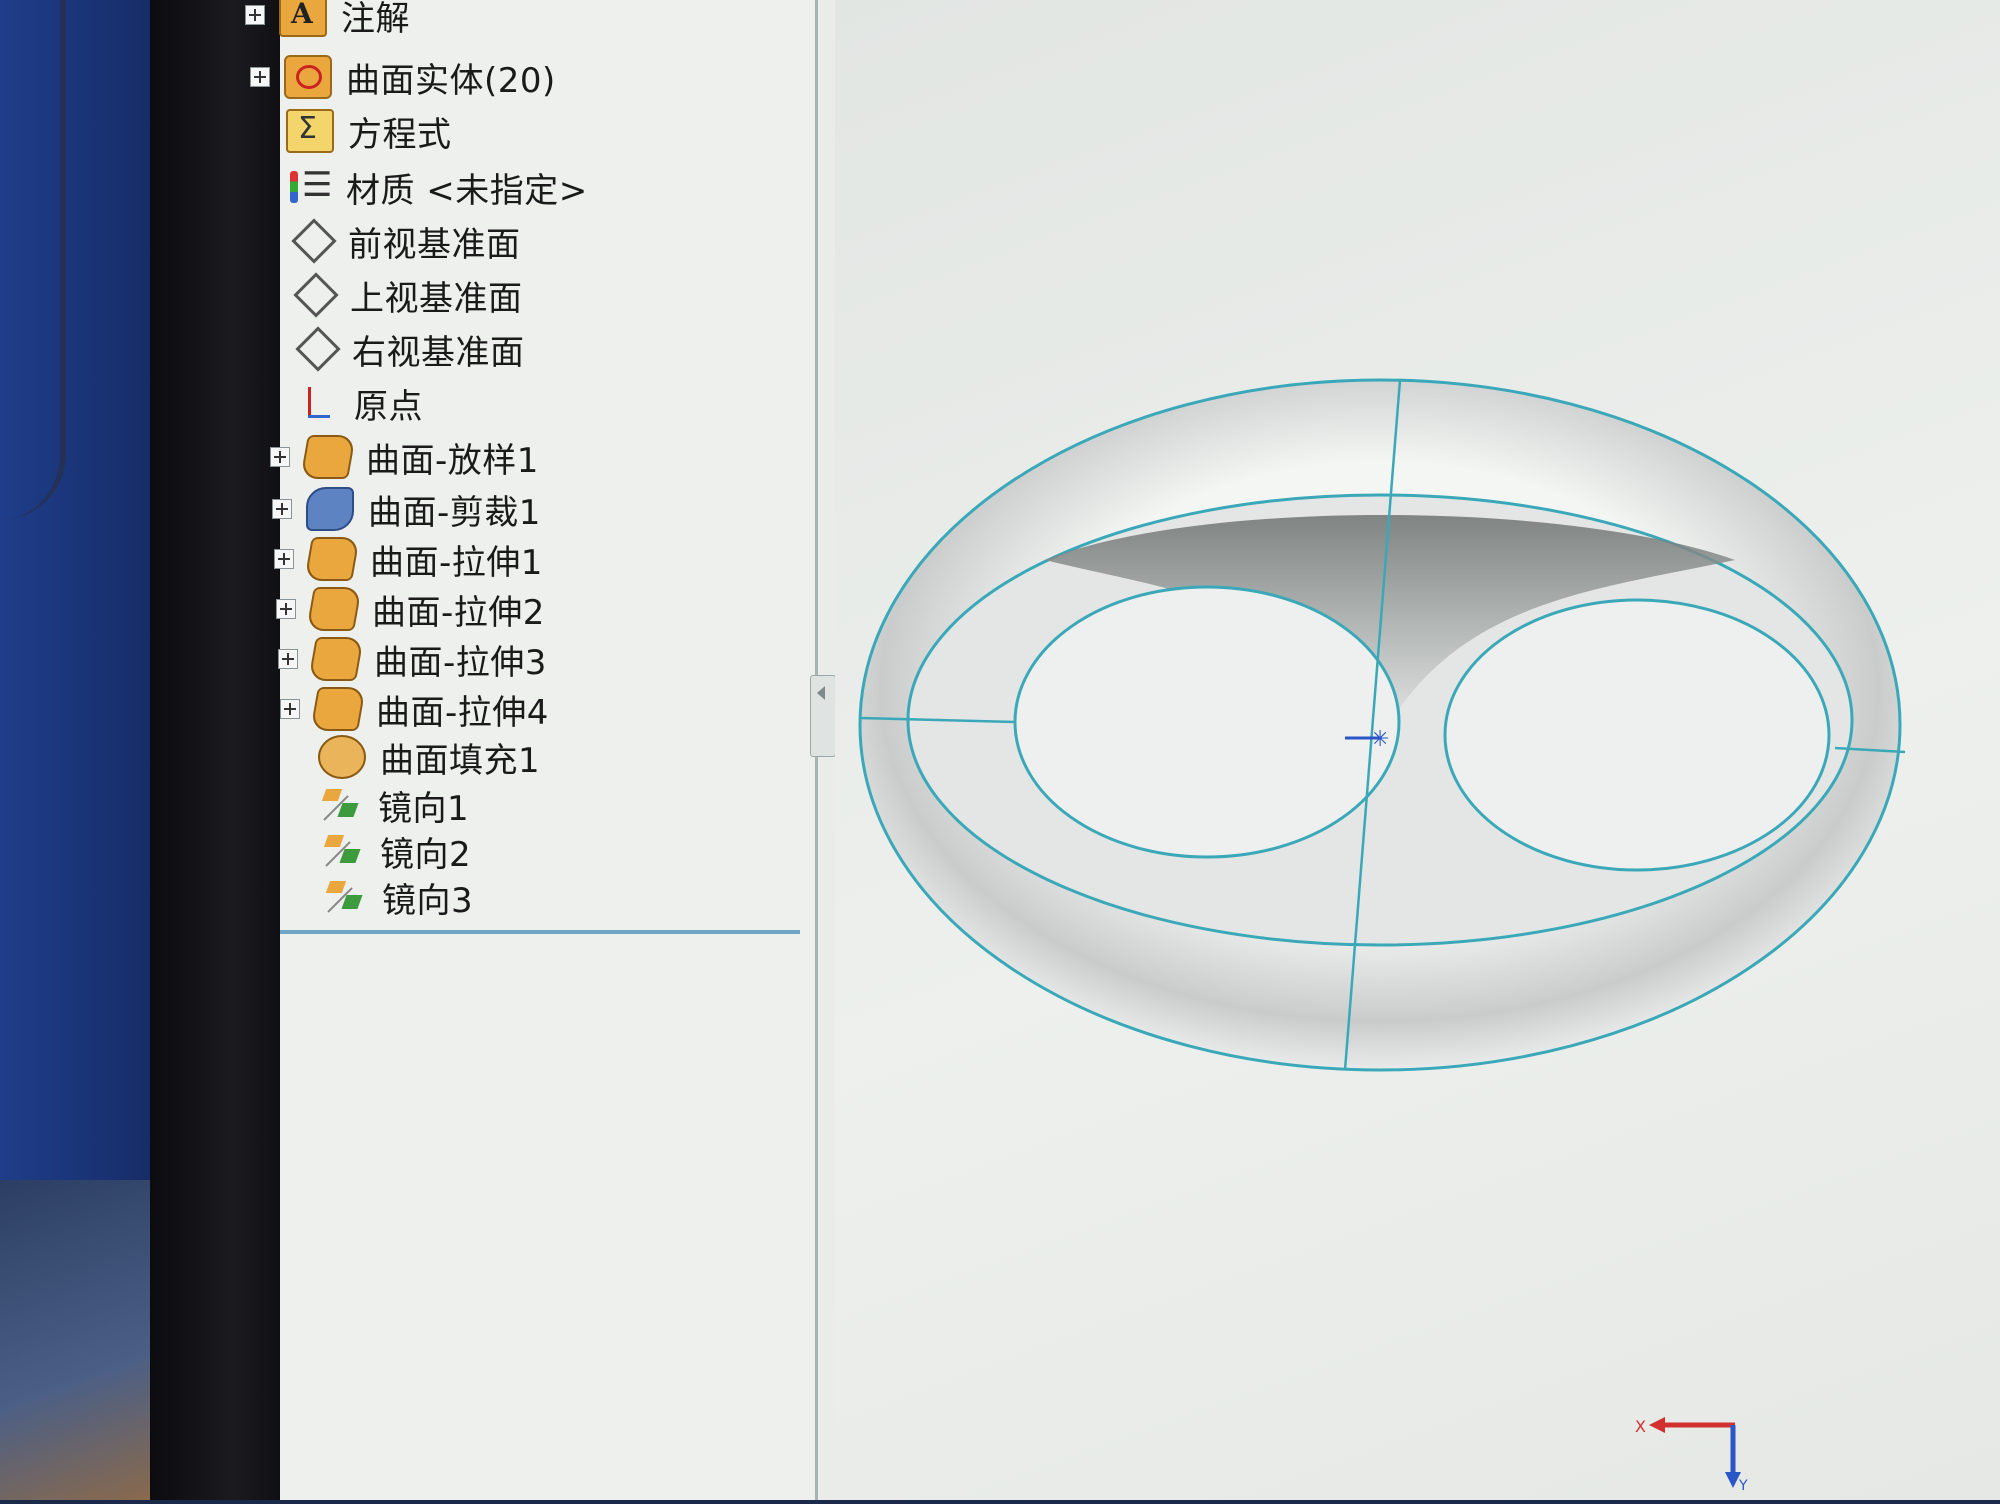 This screenshot has height=1504, width=2000. I want to click on origin-icon, so click(318, 403).